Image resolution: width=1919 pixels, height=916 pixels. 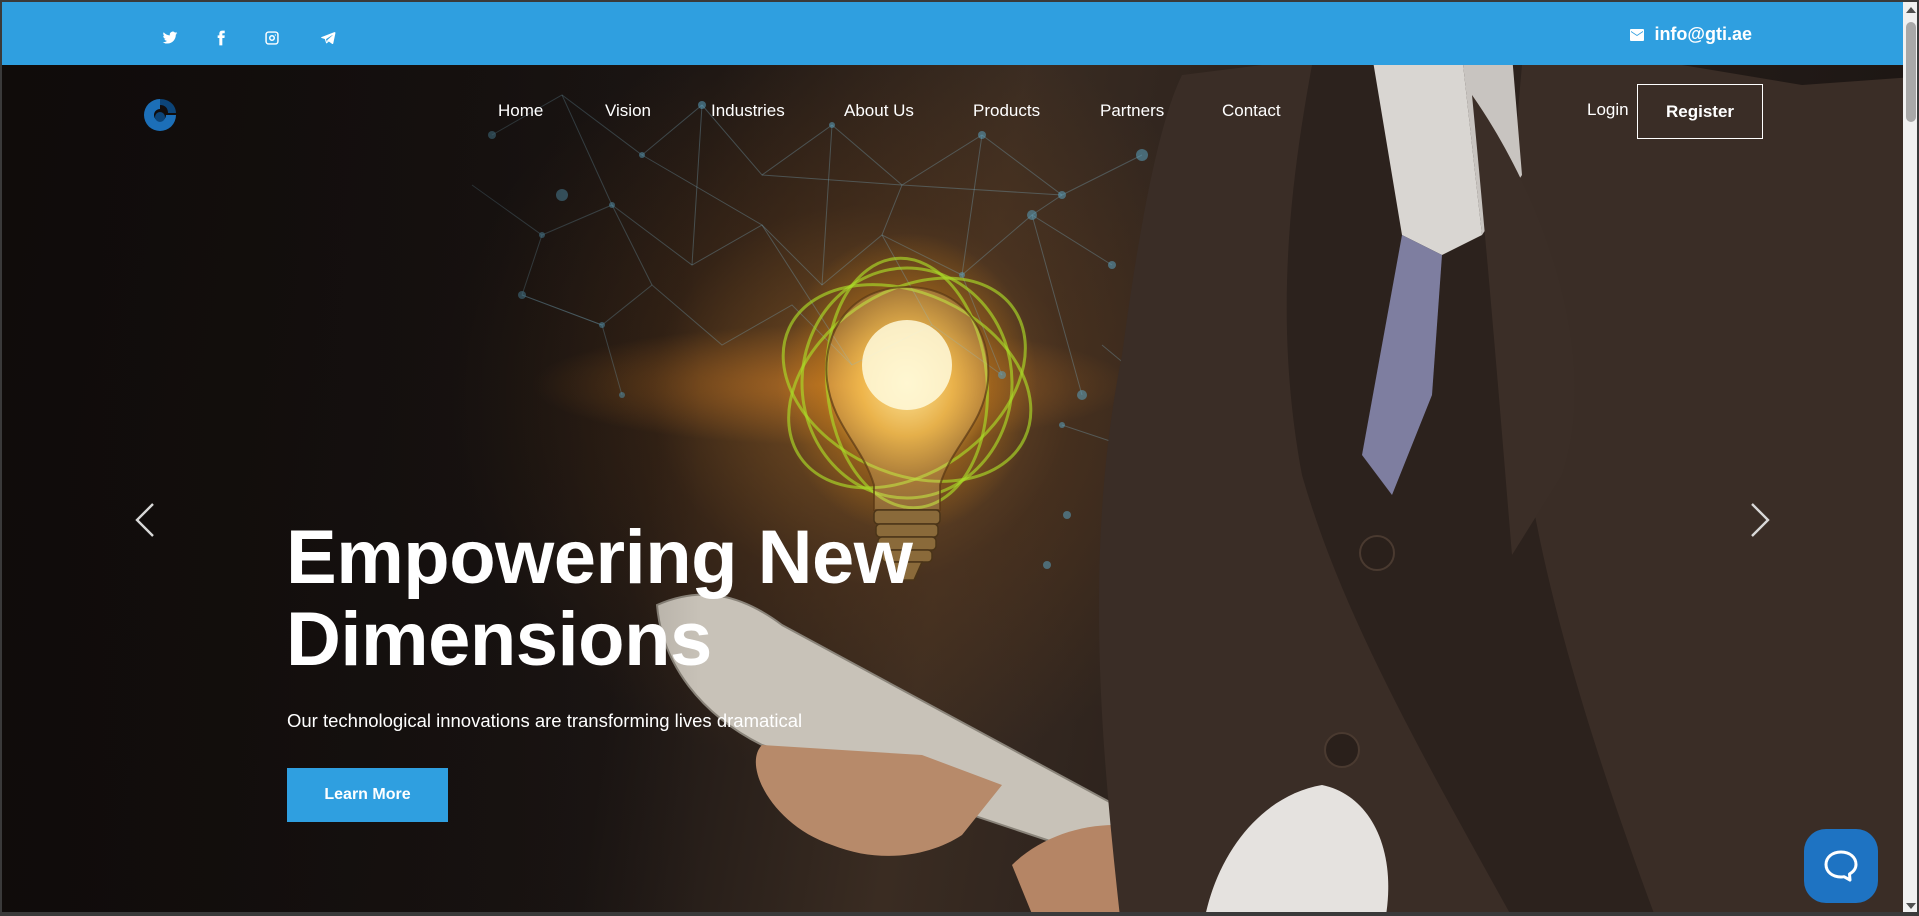 I want to click on nav-vision: Vision, so click(x=628, y=111).